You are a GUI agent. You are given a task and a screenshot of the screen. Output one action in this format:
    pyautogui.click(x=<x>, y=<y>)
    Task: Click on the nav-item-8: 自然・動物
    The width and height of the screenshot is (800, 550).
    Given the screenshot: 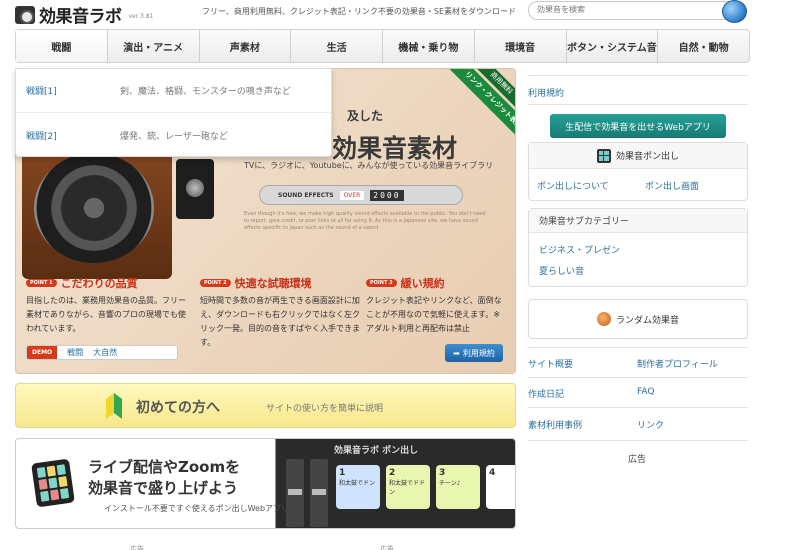 What is the action you would take?
    pyautogui.click(x=703, y=46)
    